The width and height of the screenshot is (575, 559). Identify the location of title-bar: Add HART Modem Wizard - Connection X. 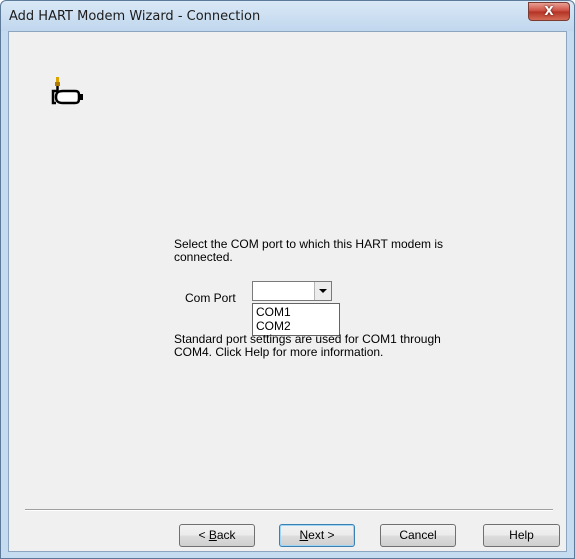
(287, 16).